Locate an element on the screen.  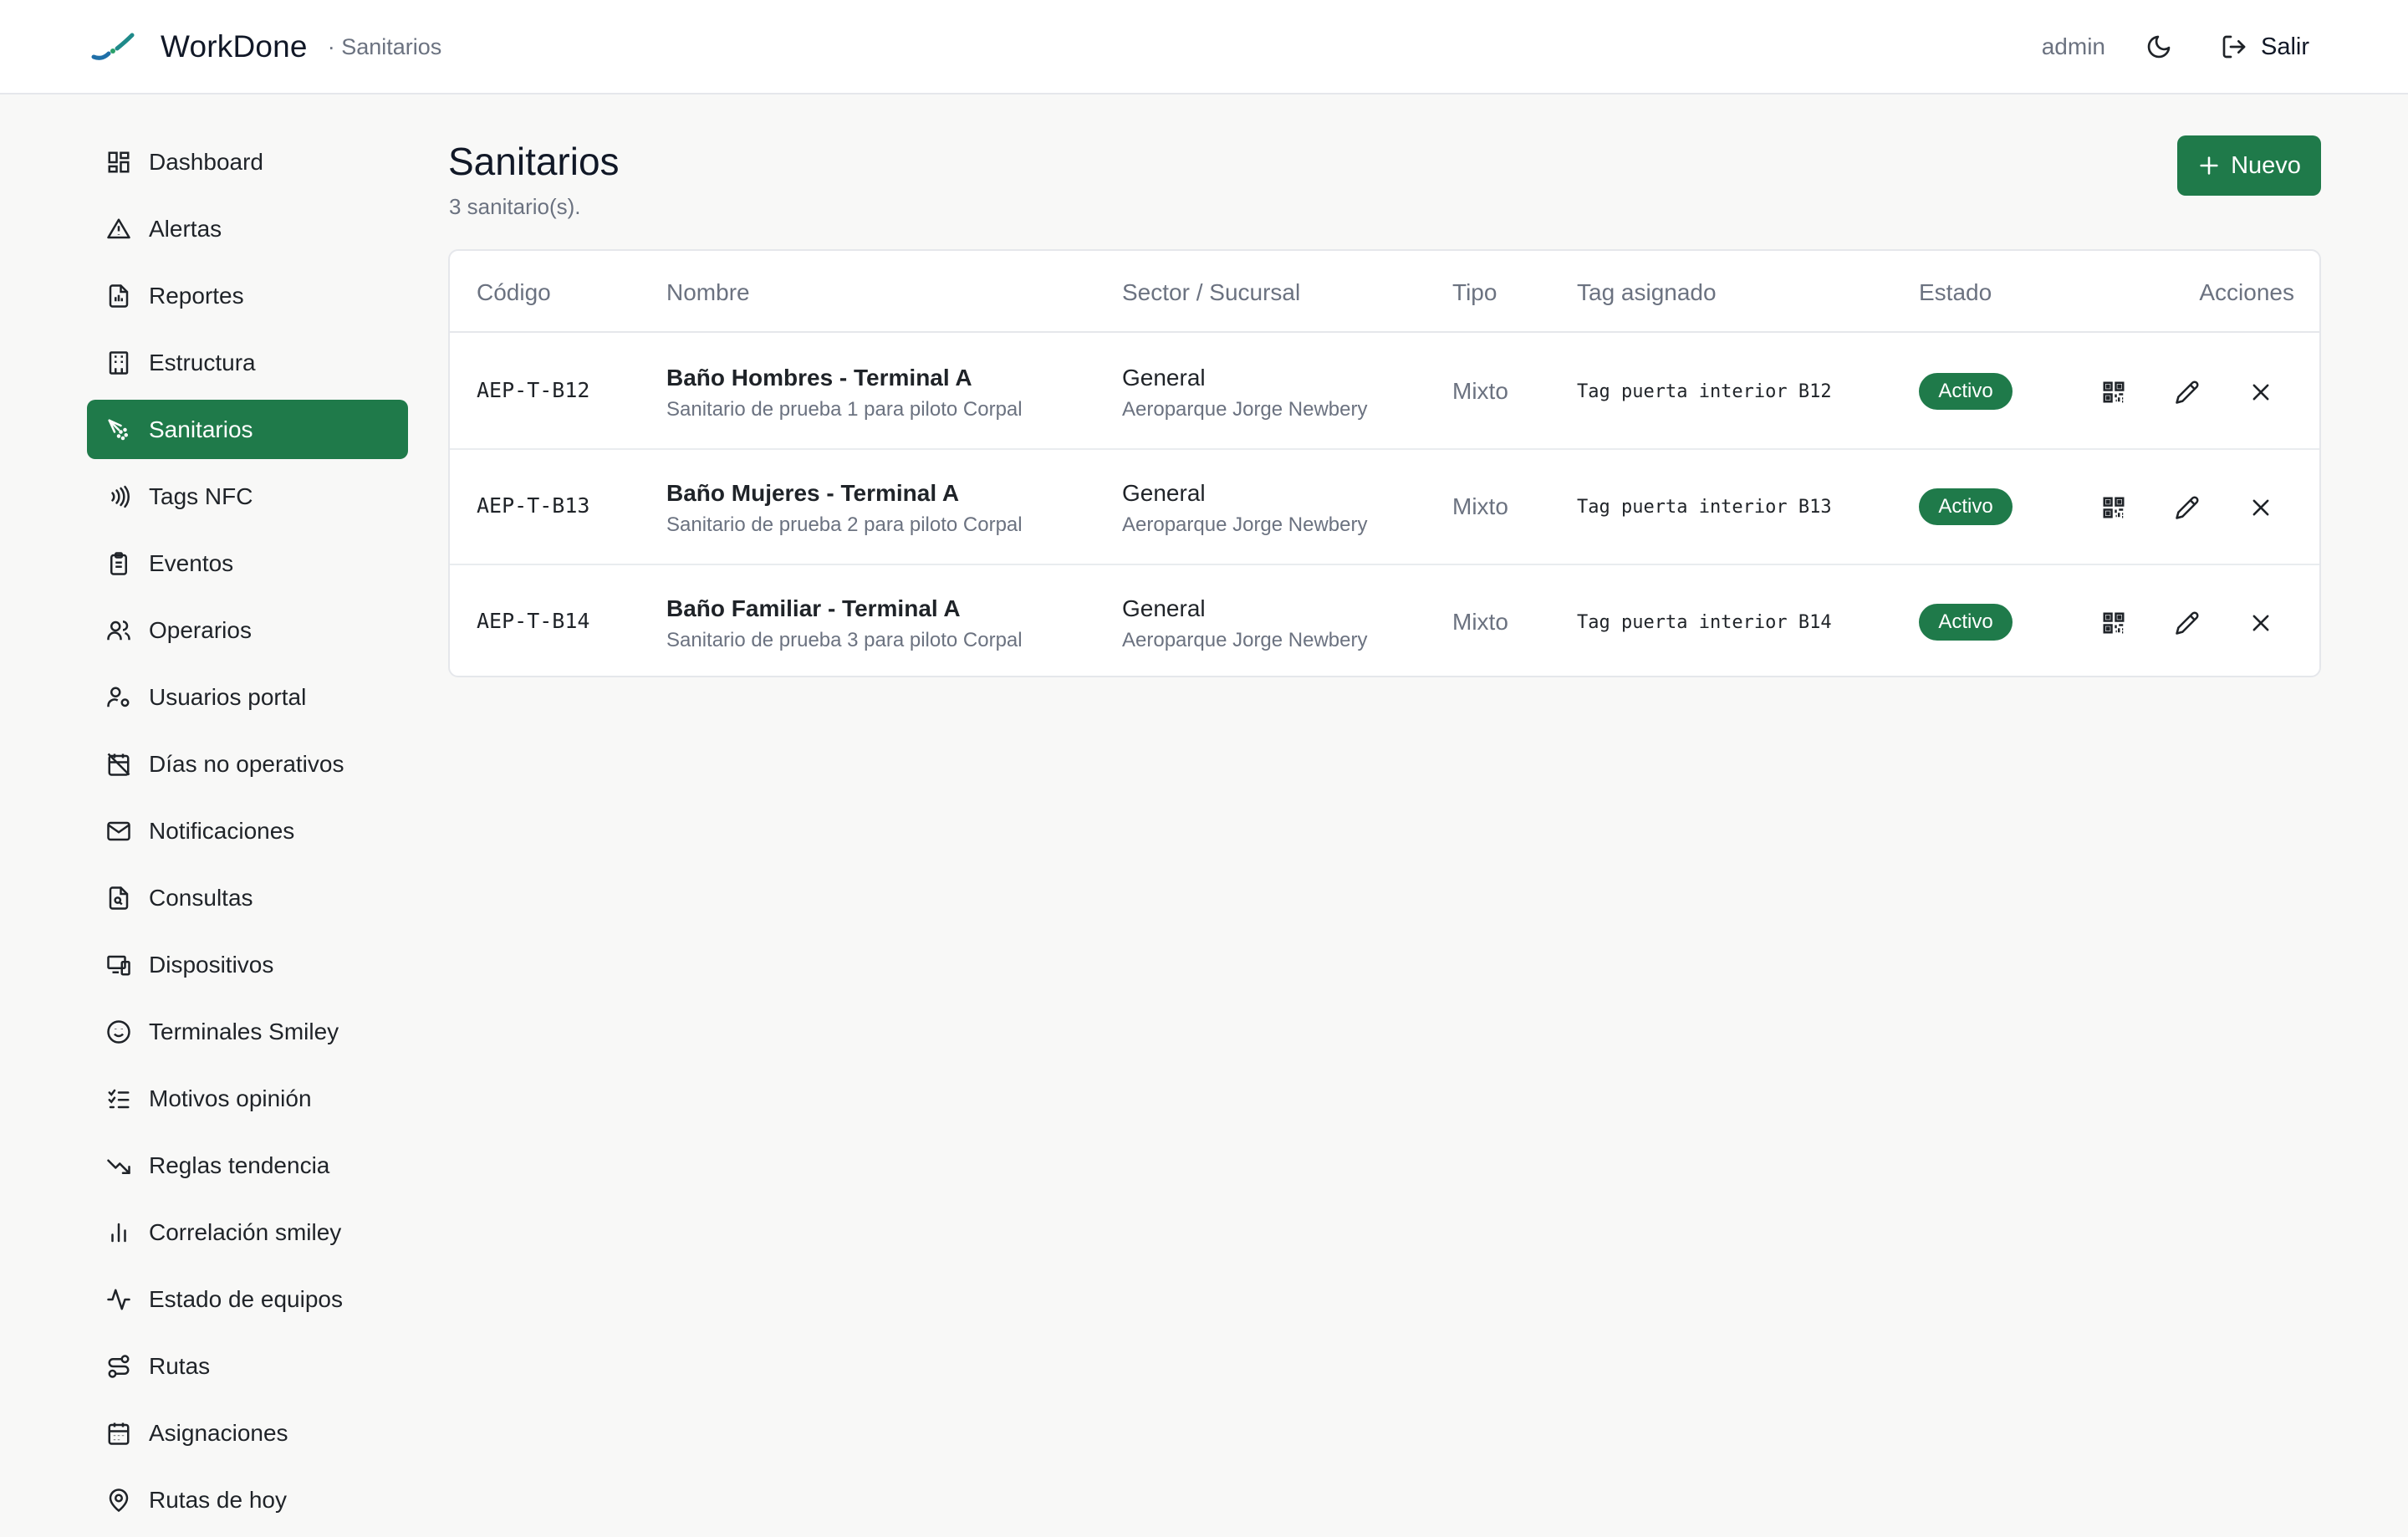
sidebar-item-label: Estado de equipos is located at coordinates (246, 1298).